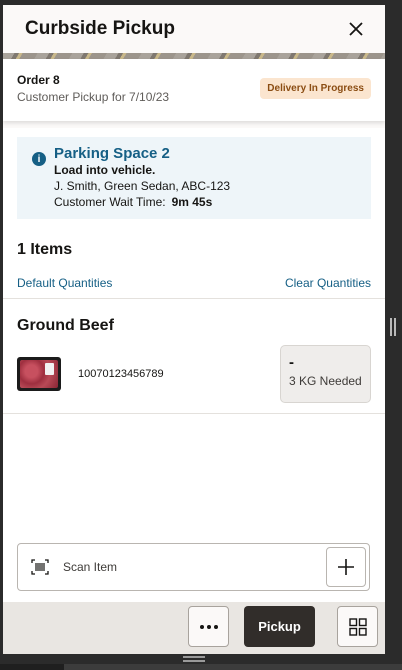  I want to click on bottom-resize-handle, so click(194, 659).